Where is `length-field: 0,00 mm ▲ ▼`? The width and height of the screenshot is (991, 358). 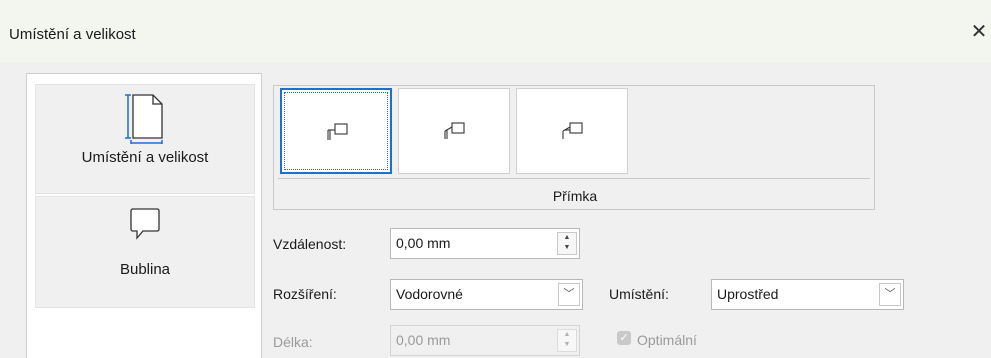 length-field: 0,00 mm ▲ ▼ is located at coordinates (485, 340).